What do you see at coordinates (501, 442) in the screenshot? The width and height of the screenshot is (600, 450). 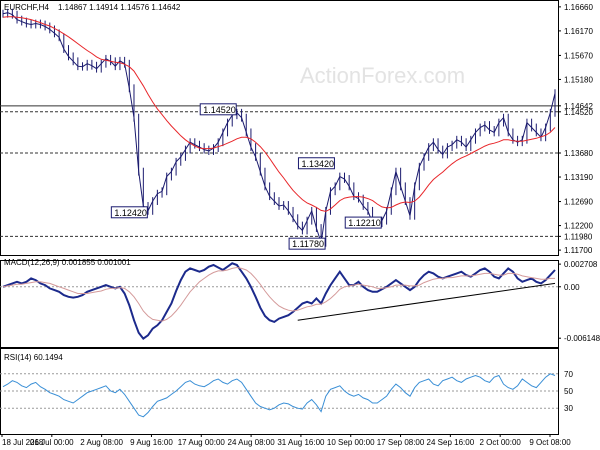 I see `x-tick-label: 2 Oct 00:00` at bounding box center [501, 442].